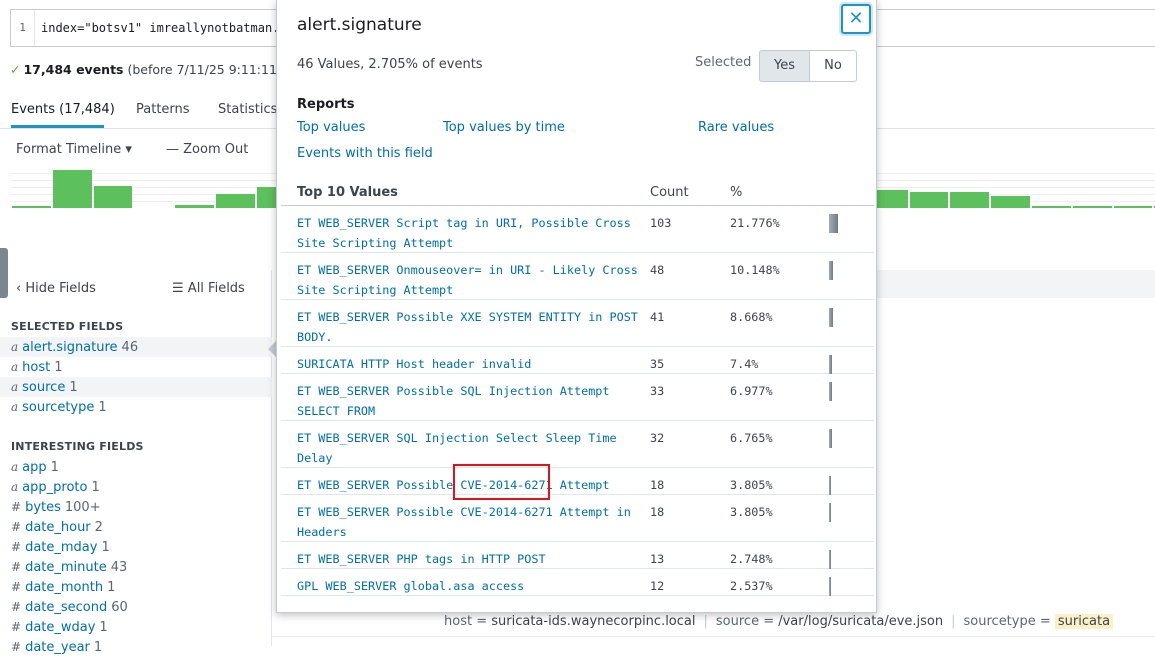  What do you see at coordinates (755, 223) in the screenshot?
I see `top-value-percent: 21.776%` at bounding box center [755, 223].